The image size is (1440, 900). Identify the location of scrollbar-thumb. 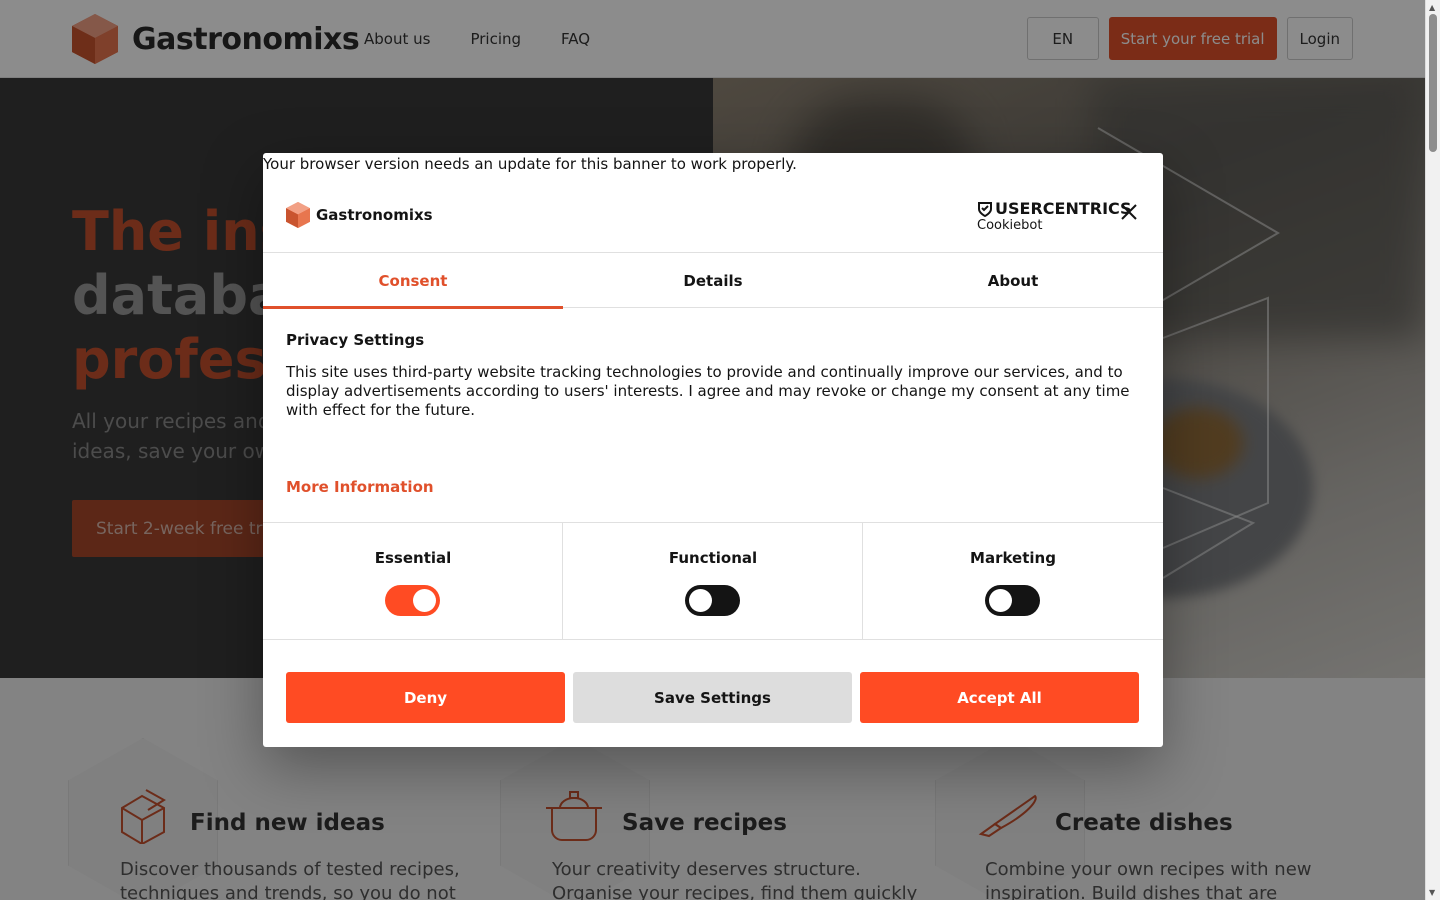
(1433, 83).